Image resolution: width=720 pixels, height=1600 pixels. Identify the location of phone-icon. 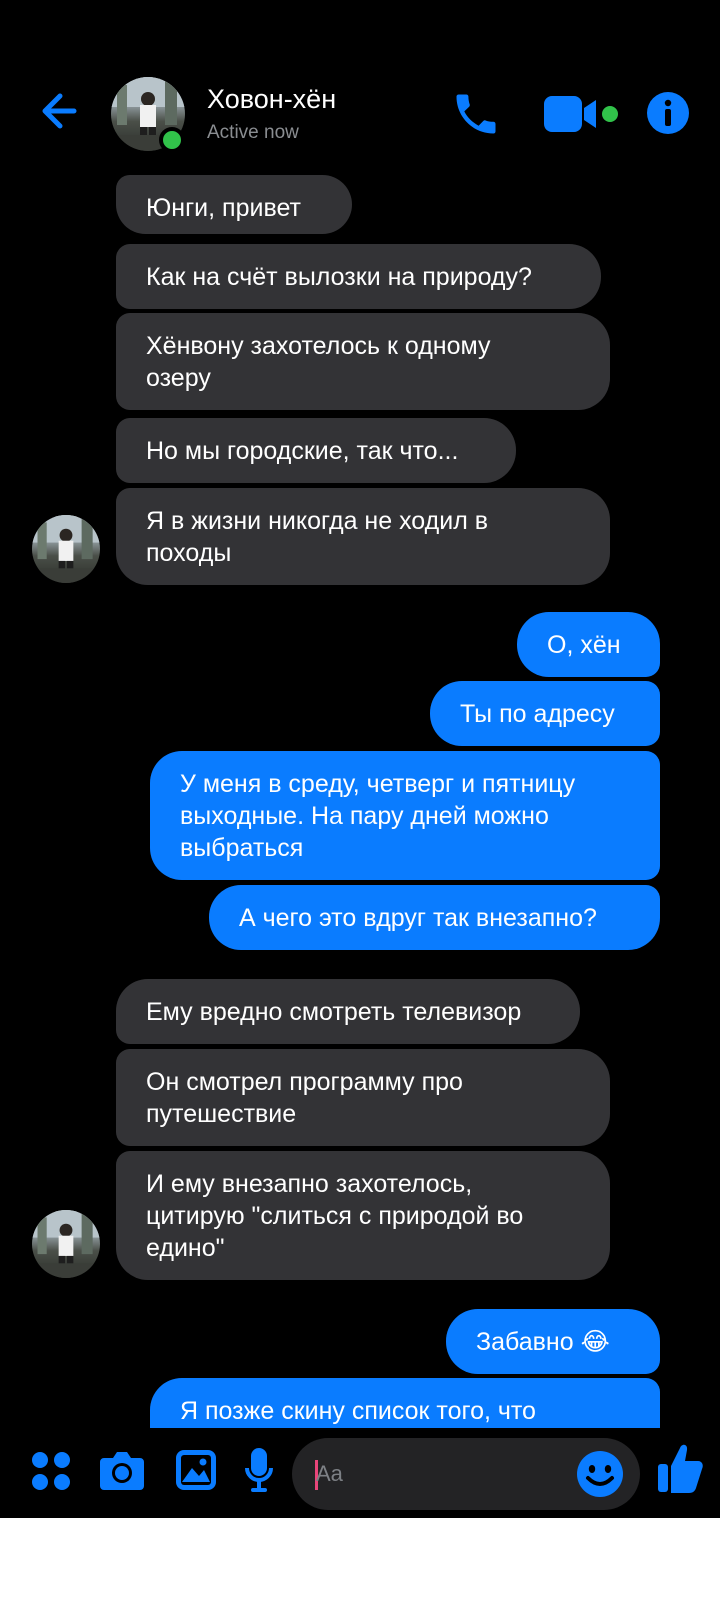
(476, 114).